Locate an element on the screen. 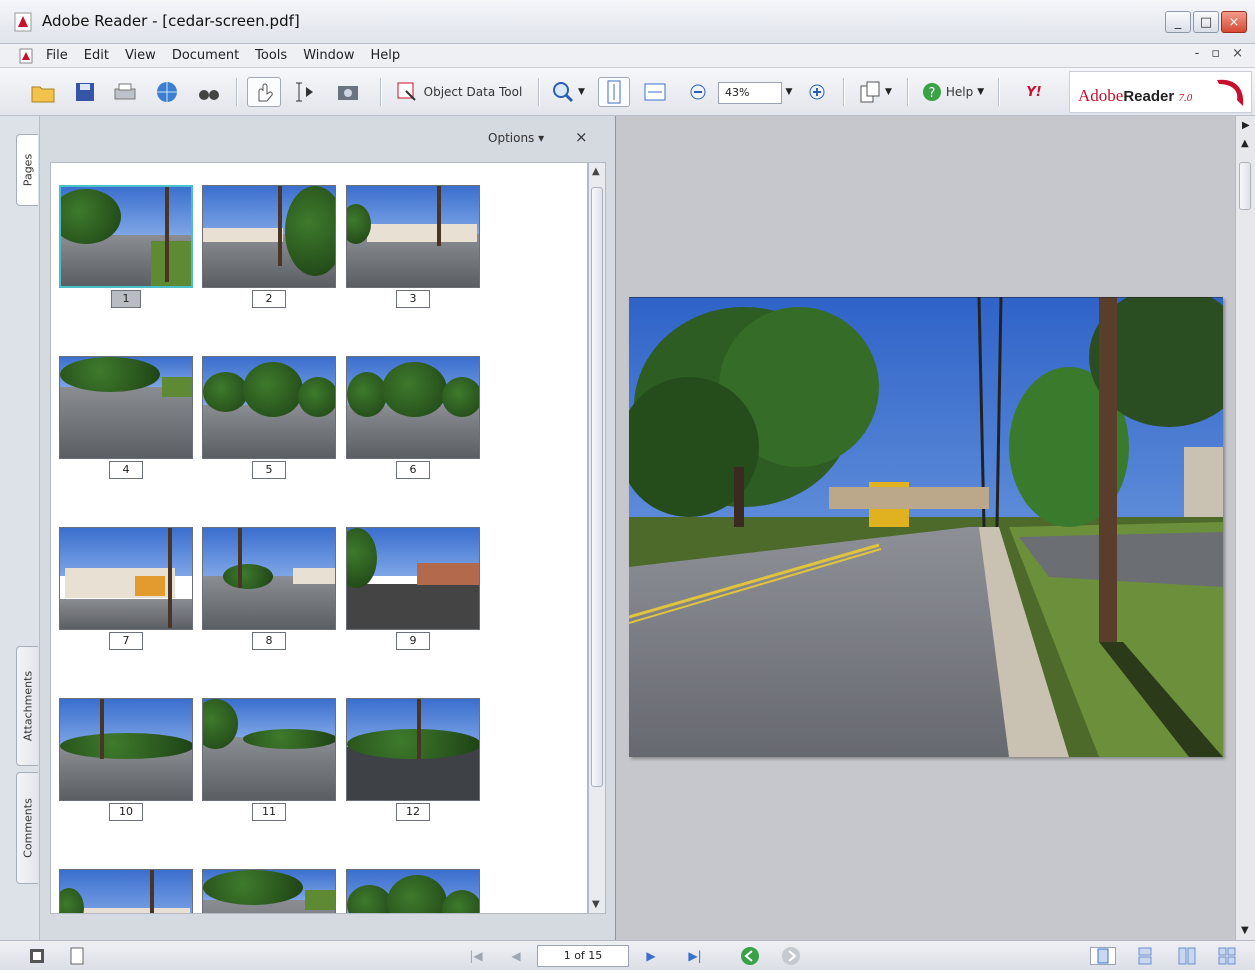 Image resolution: width=1255 pixels, height=970 pixels. page-number-field: 1 of 15 is located at coordinates (583, 956).